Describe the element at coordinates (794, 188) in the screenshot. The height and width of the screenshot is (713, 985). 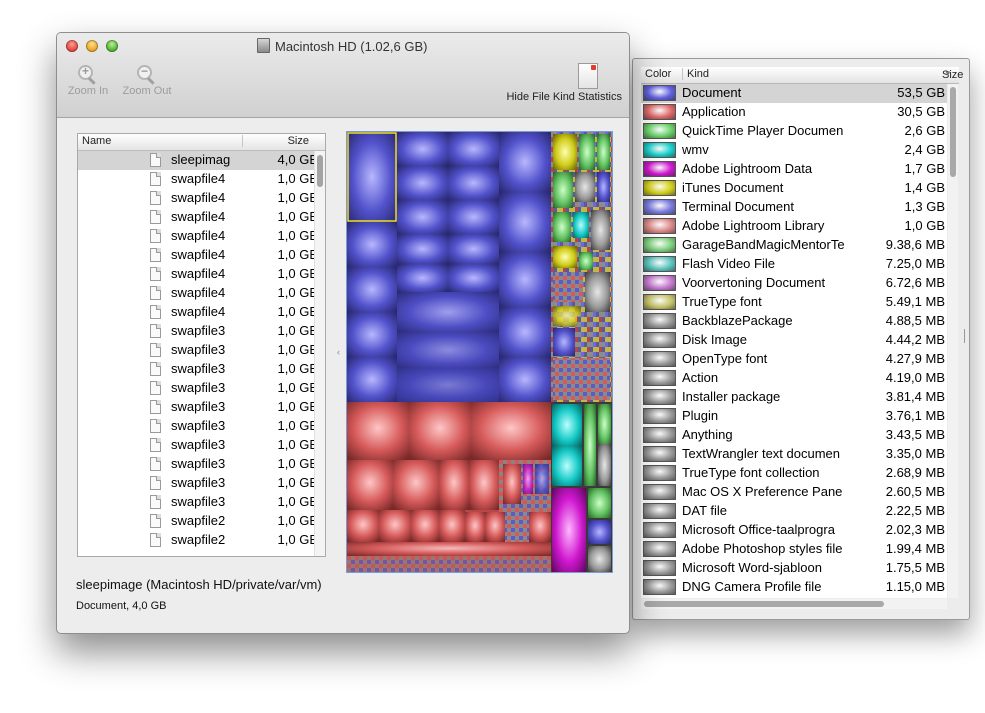
I see `kind-list-row: iTunes Document 1,4 GB` at that location.